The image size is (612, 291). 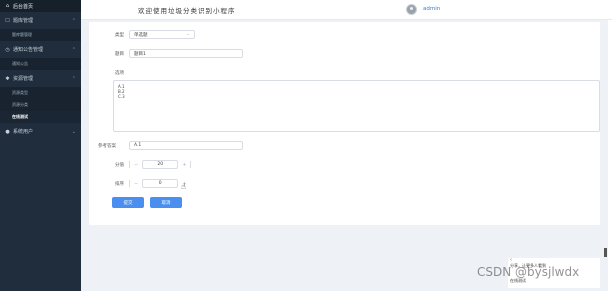 What do you see at coordinates (7, 131) in the screenshot?
I see `user-icon: ●` at bounding box center [7, 131].